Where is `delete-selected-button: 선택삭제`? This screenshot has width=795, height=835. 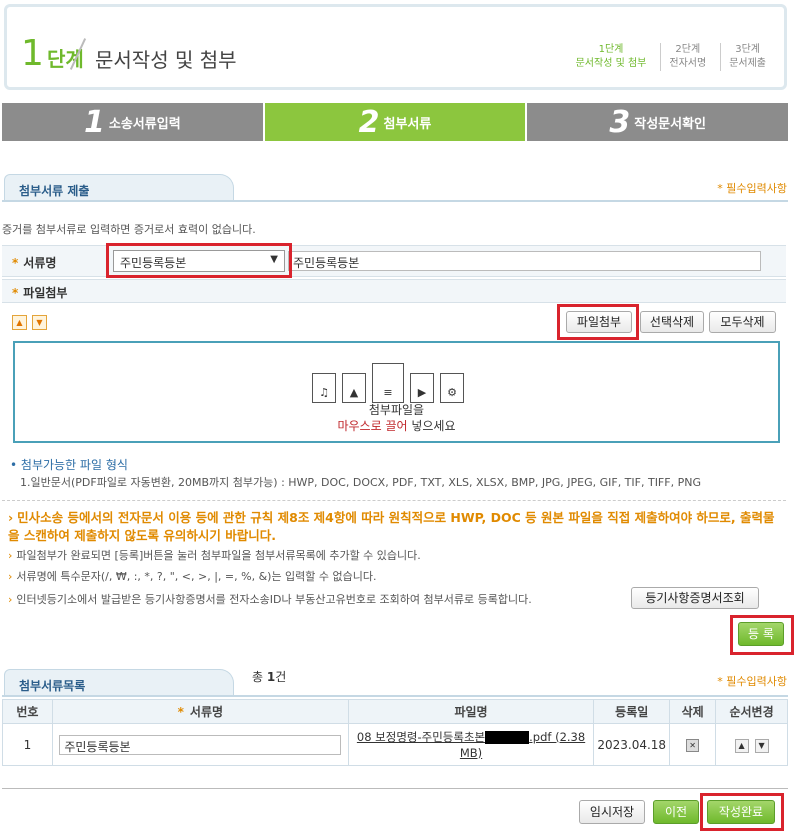
delete-selected-button: 선택삭제 is located at coordinates (672, 322).